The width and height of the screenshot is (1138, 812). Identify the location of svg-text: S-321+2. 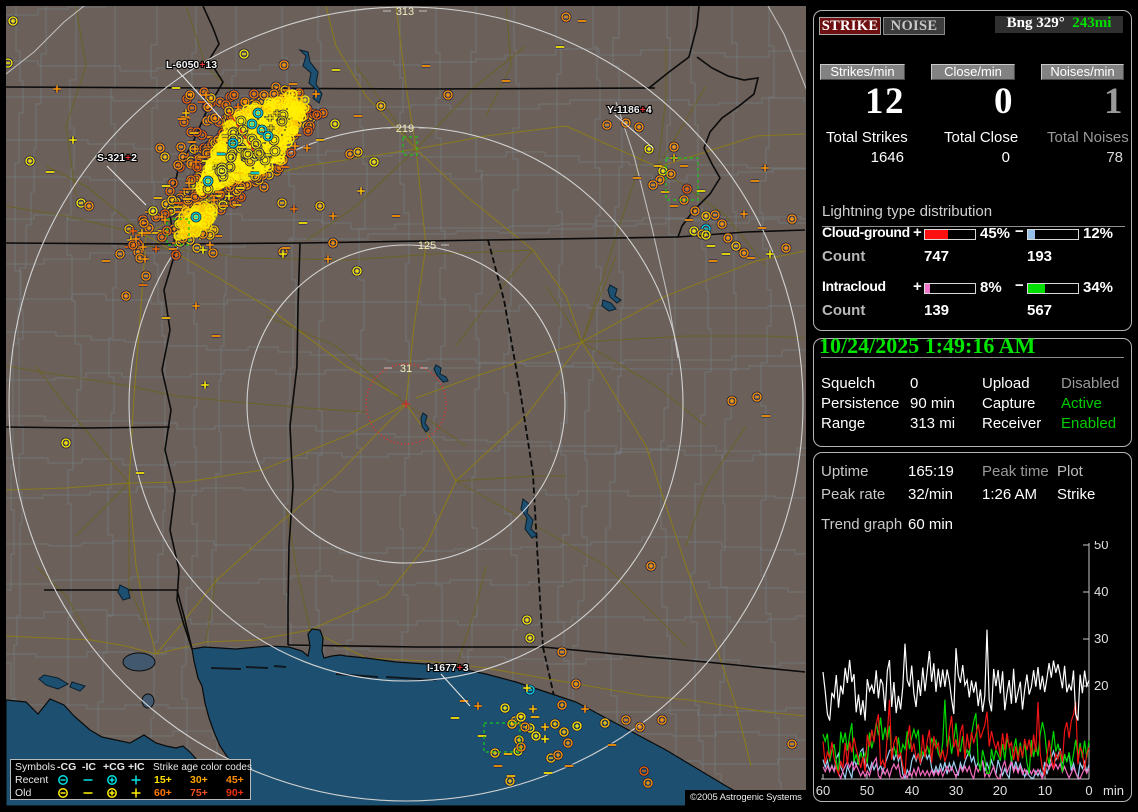
(117, 158).